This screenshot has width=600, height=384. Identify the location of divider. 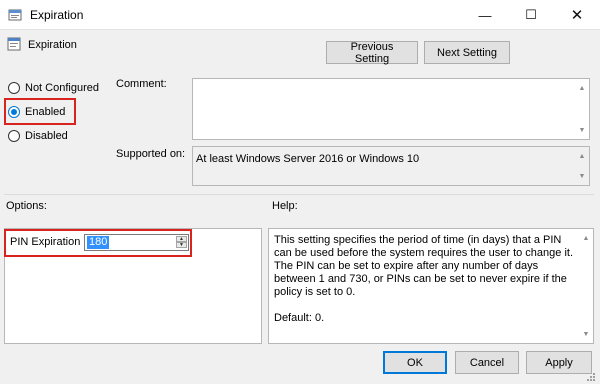
(299, 194).